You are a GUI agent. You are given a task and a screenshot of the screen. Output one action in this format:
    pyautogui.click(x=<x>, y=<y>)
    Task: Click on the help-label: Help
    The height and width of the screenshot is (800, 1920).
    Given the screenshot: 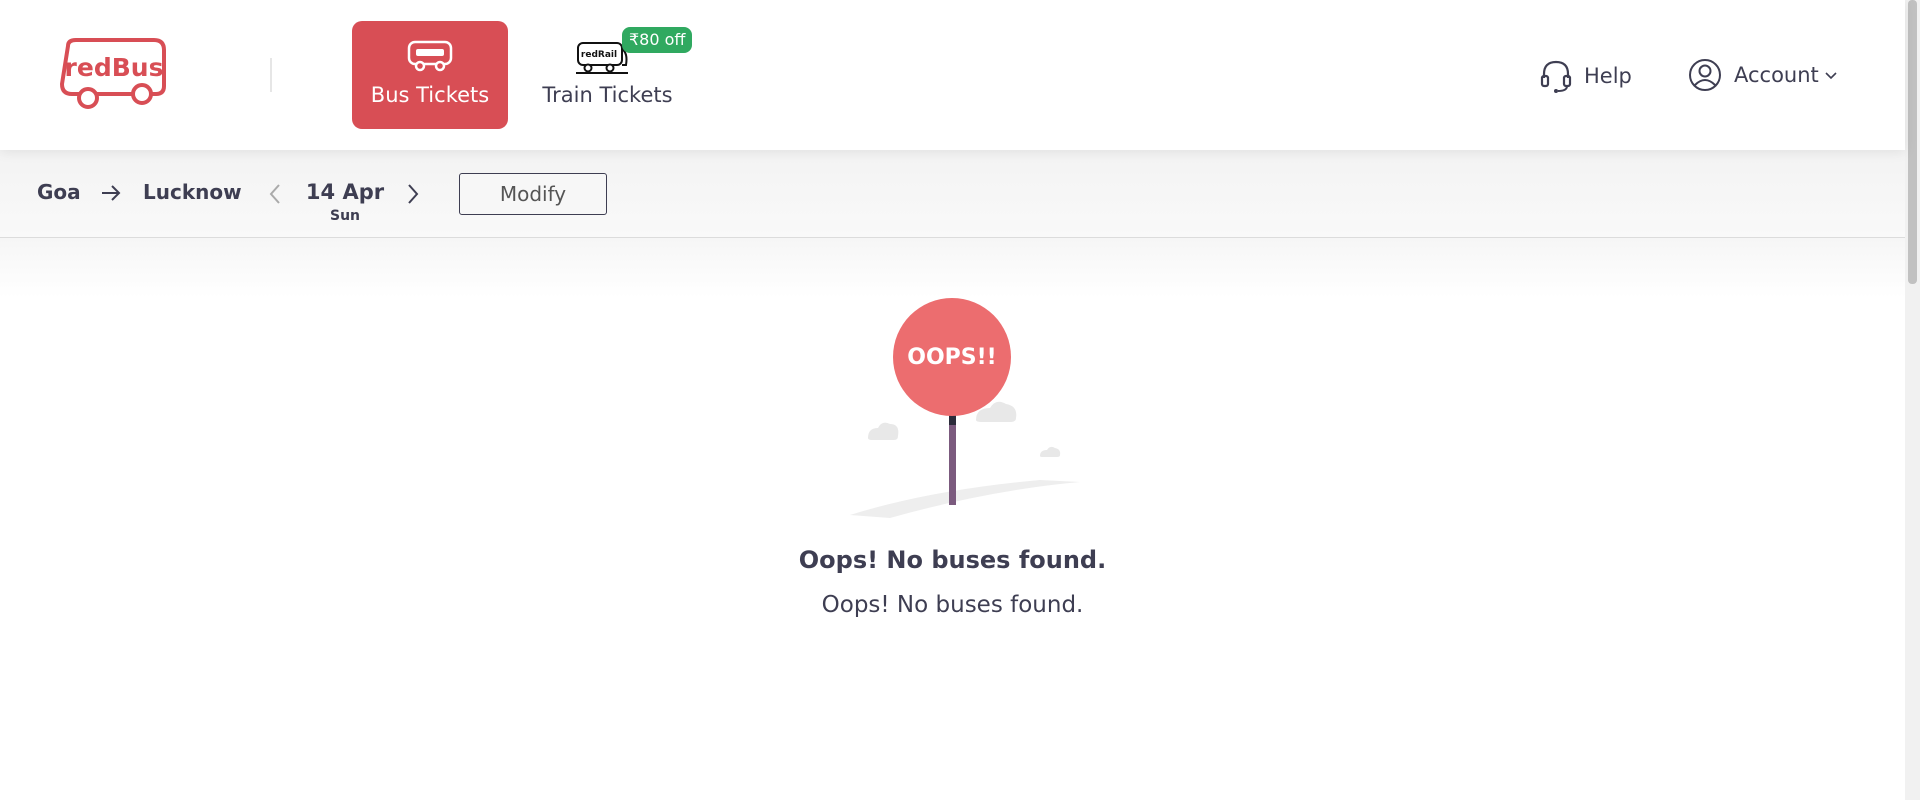 What is the action you would take?
    pyautogui.click(x=1608, y=76)
    